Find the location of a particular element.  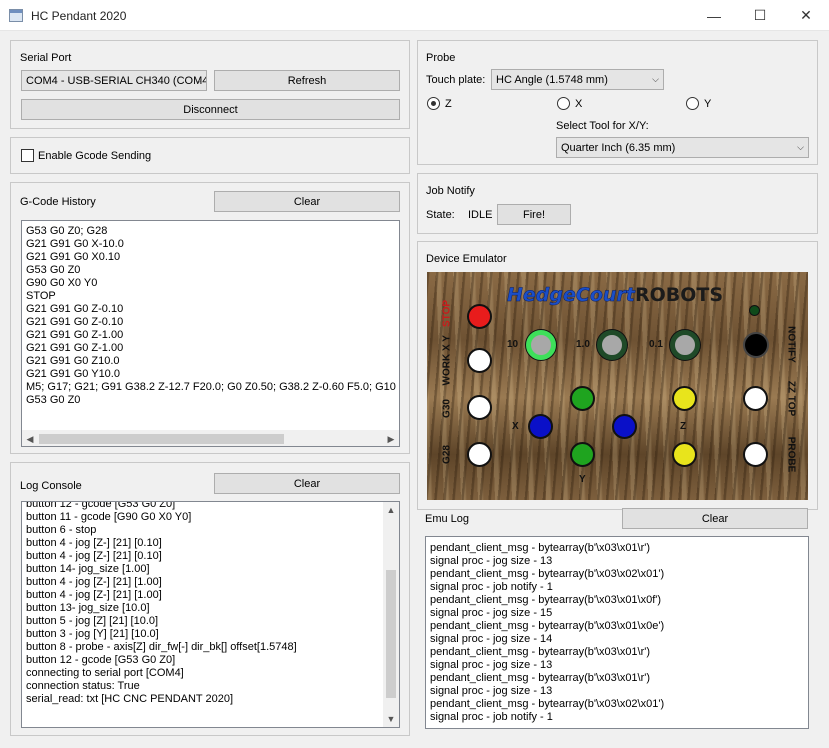

stop-button is located at coordinates (479, 316).